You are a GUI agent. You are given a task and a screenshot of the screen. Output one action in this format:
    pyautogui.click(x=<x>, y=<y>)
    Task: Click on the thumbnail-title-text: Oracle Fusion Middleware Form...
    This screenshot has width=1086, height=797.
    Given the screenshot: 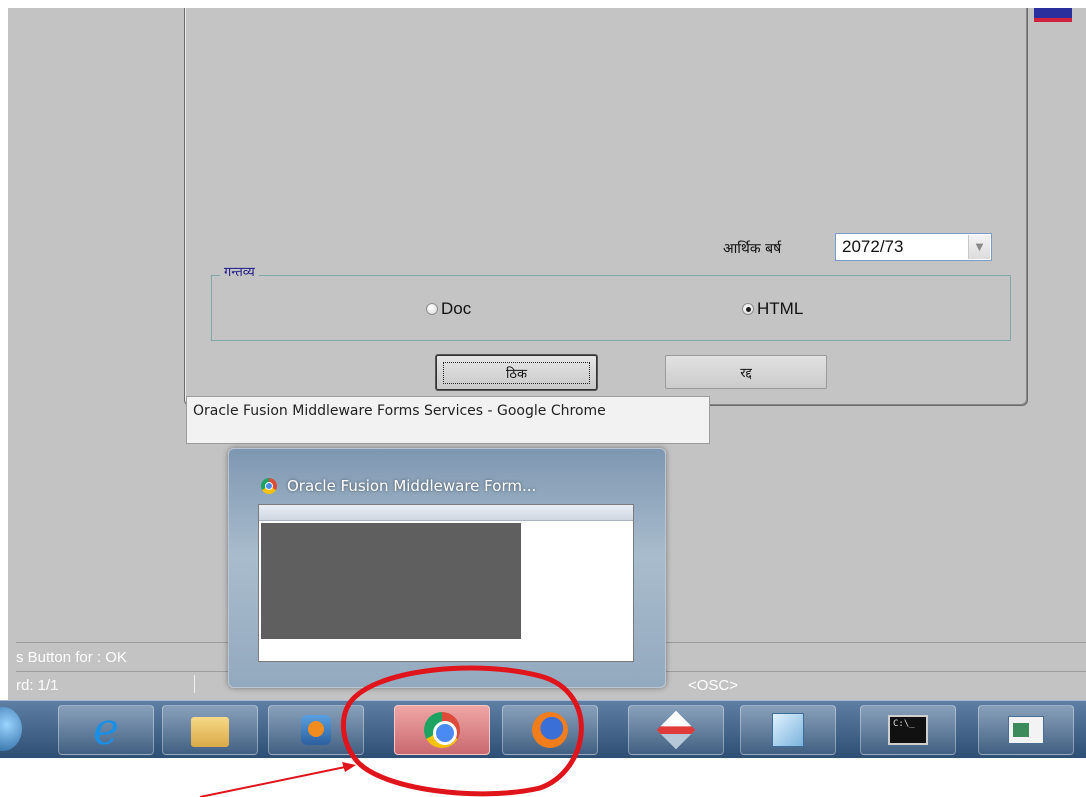 What is the action you would take?
    pyautogui.click(x=412, y=486)
    